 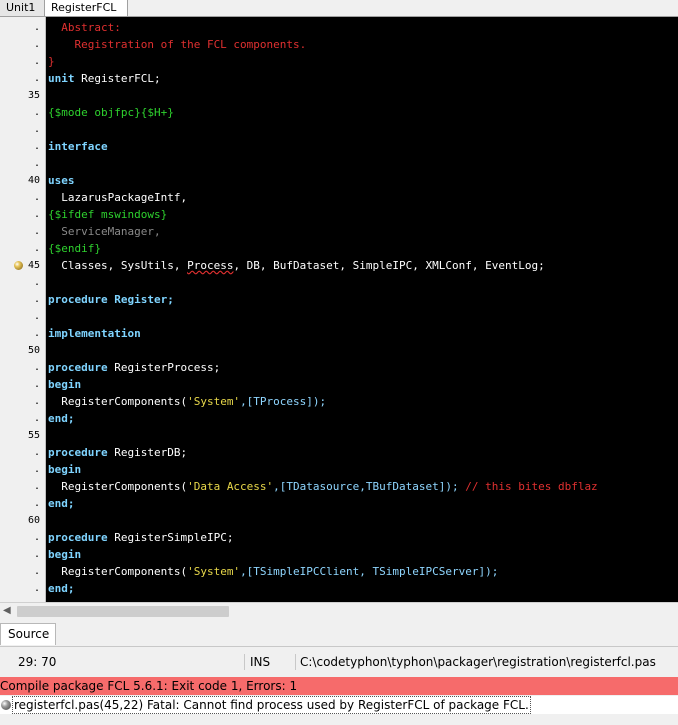 What do you see at coordinates (339, 95) in the screenshot?
I see `code-line: 35` at bounding box center [339, 95].